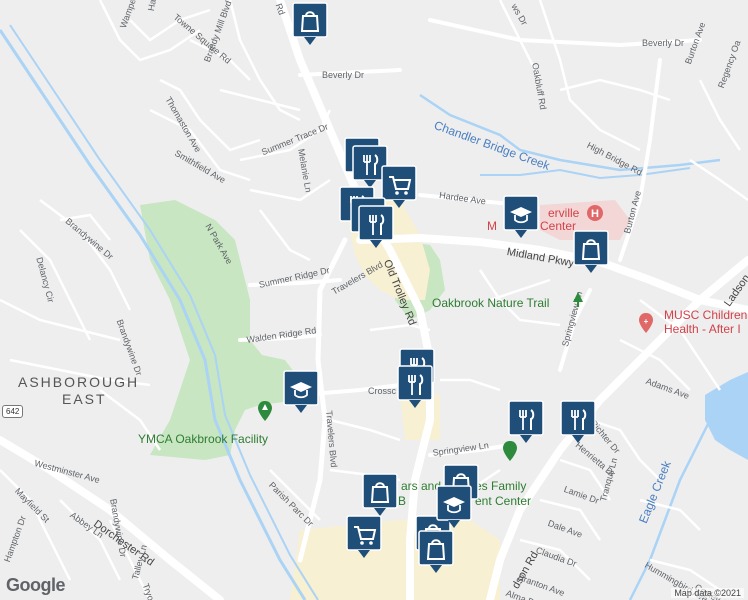 This screenshot has height=600, width=748. I want to click on svg-text: H, so click(595, 214).